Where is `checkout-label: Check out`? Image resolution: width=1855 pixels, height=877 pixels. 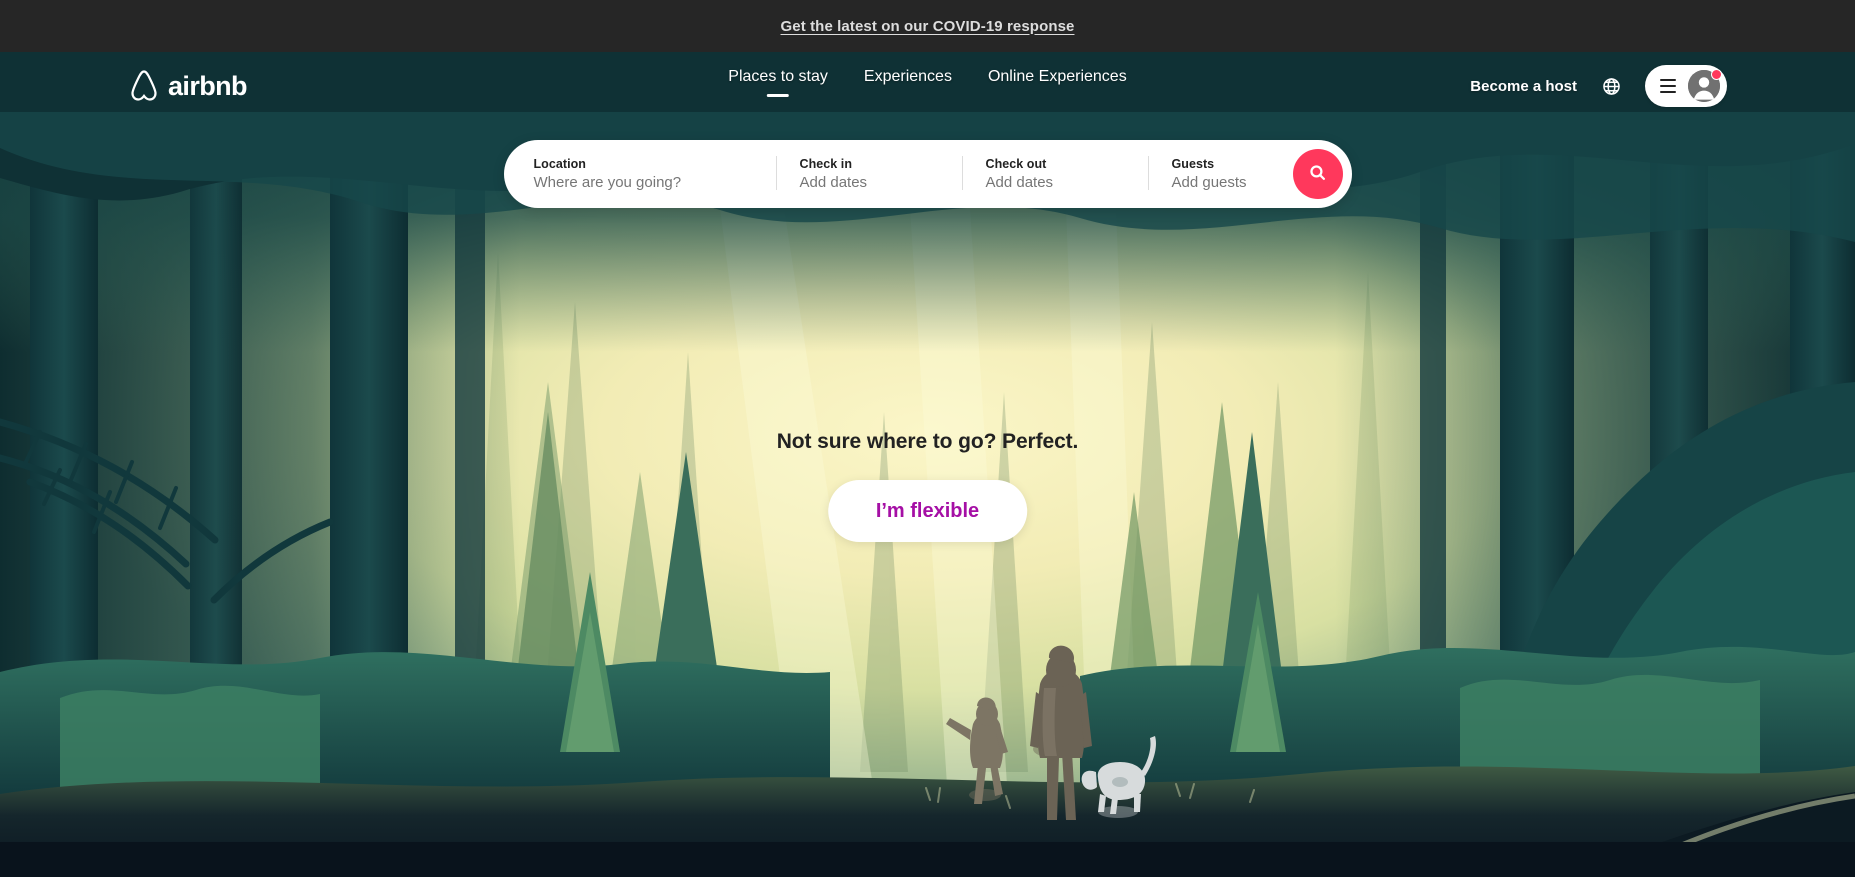 checkout-label: Check out is located at coordinates (1016, 164).